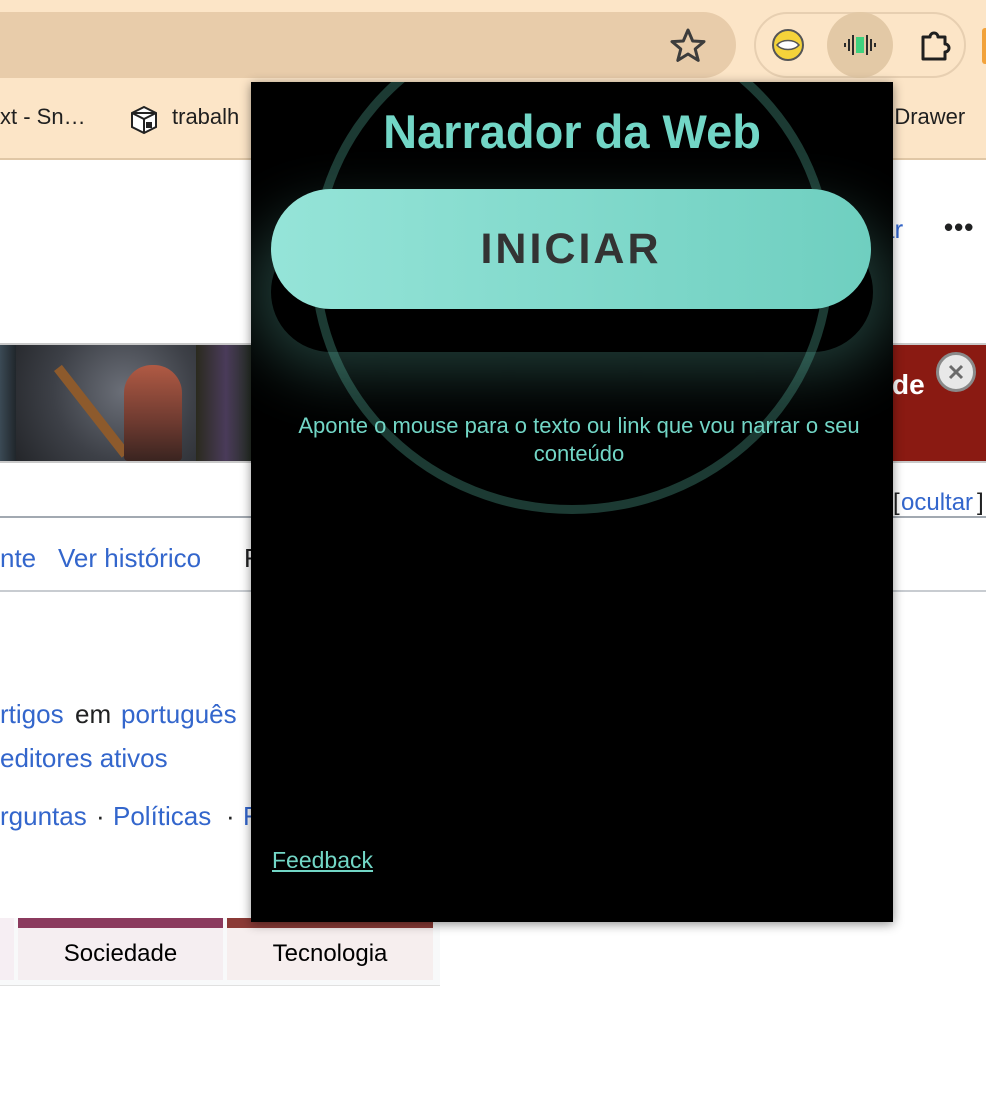 Image resolution: width=986 pixels, height=1102 pixels. What do you see at coordinates (43, 816) in the screenshot?
I see `questions-link: rguntas` at bounding box center [43, 816].